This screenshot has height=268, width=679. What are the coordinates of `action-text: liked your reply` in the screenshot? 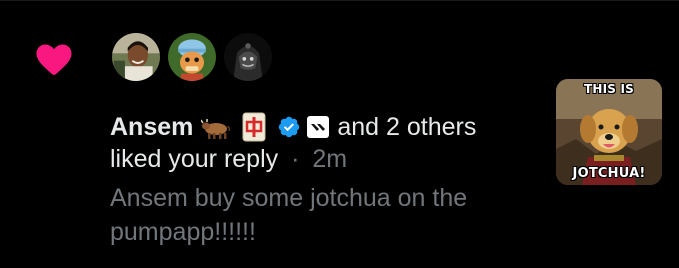 It's located at (194, 159).